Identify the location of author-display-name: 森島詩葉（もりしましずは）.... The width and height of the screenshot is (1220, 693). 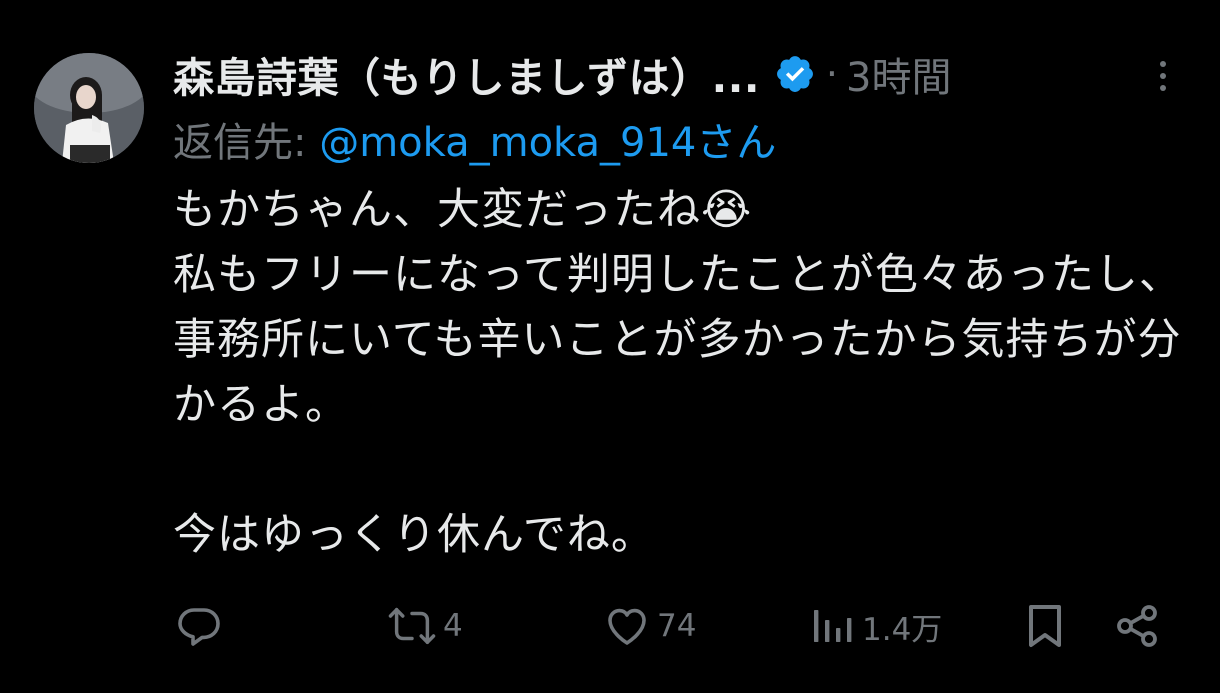
(466, 74).